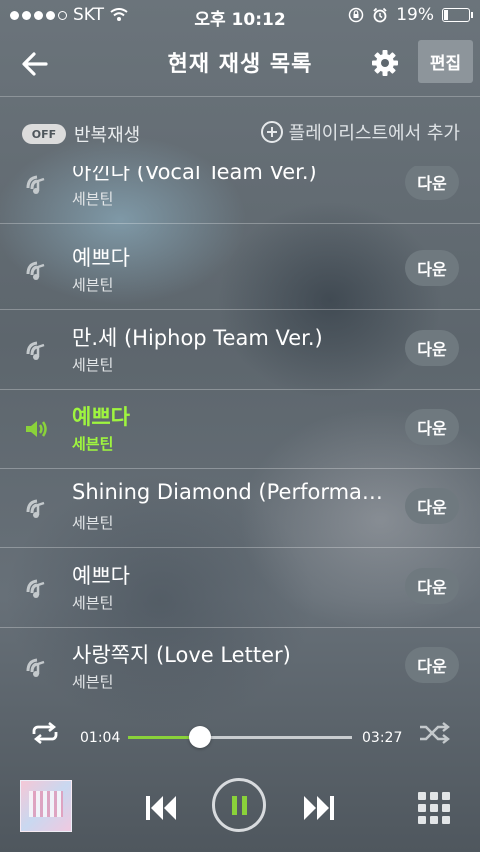 This screenshot has width=480, height=852. I want to click on battery-percent: 19%, so click(415, 15).